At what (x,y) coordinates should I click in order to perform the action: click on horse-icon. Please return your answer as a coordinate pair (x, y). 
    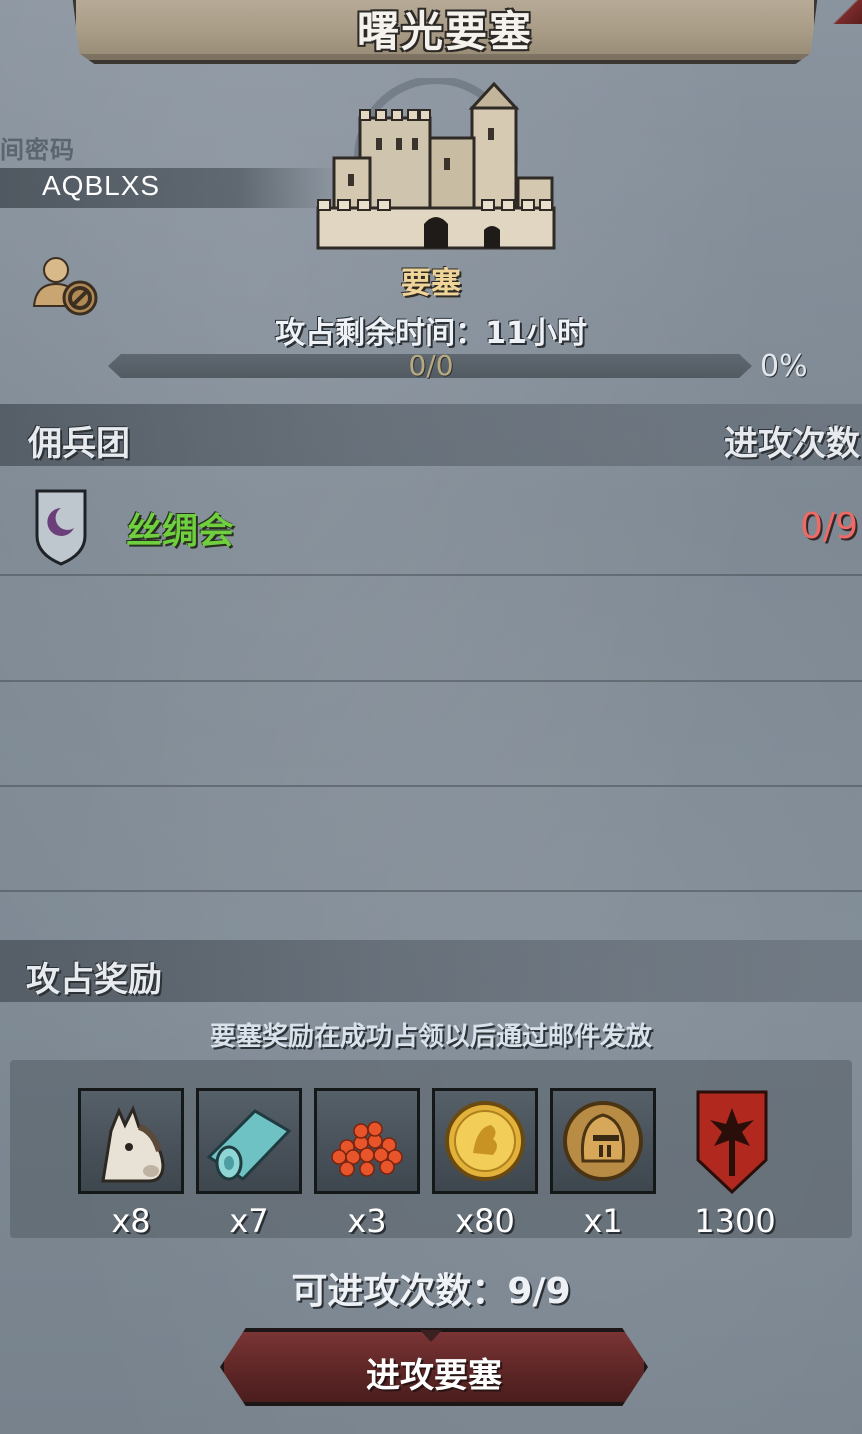
    Looking at the image, I should click on (133, 1144).